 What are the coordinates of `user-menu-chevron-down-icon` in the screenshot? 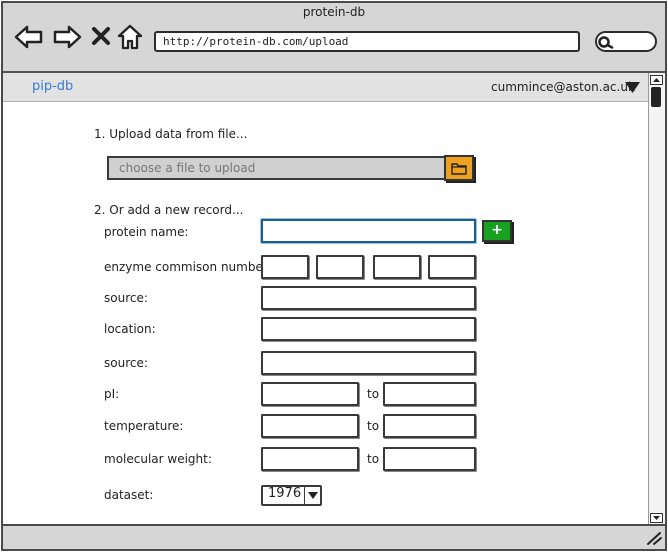 It's located at (632, 87).